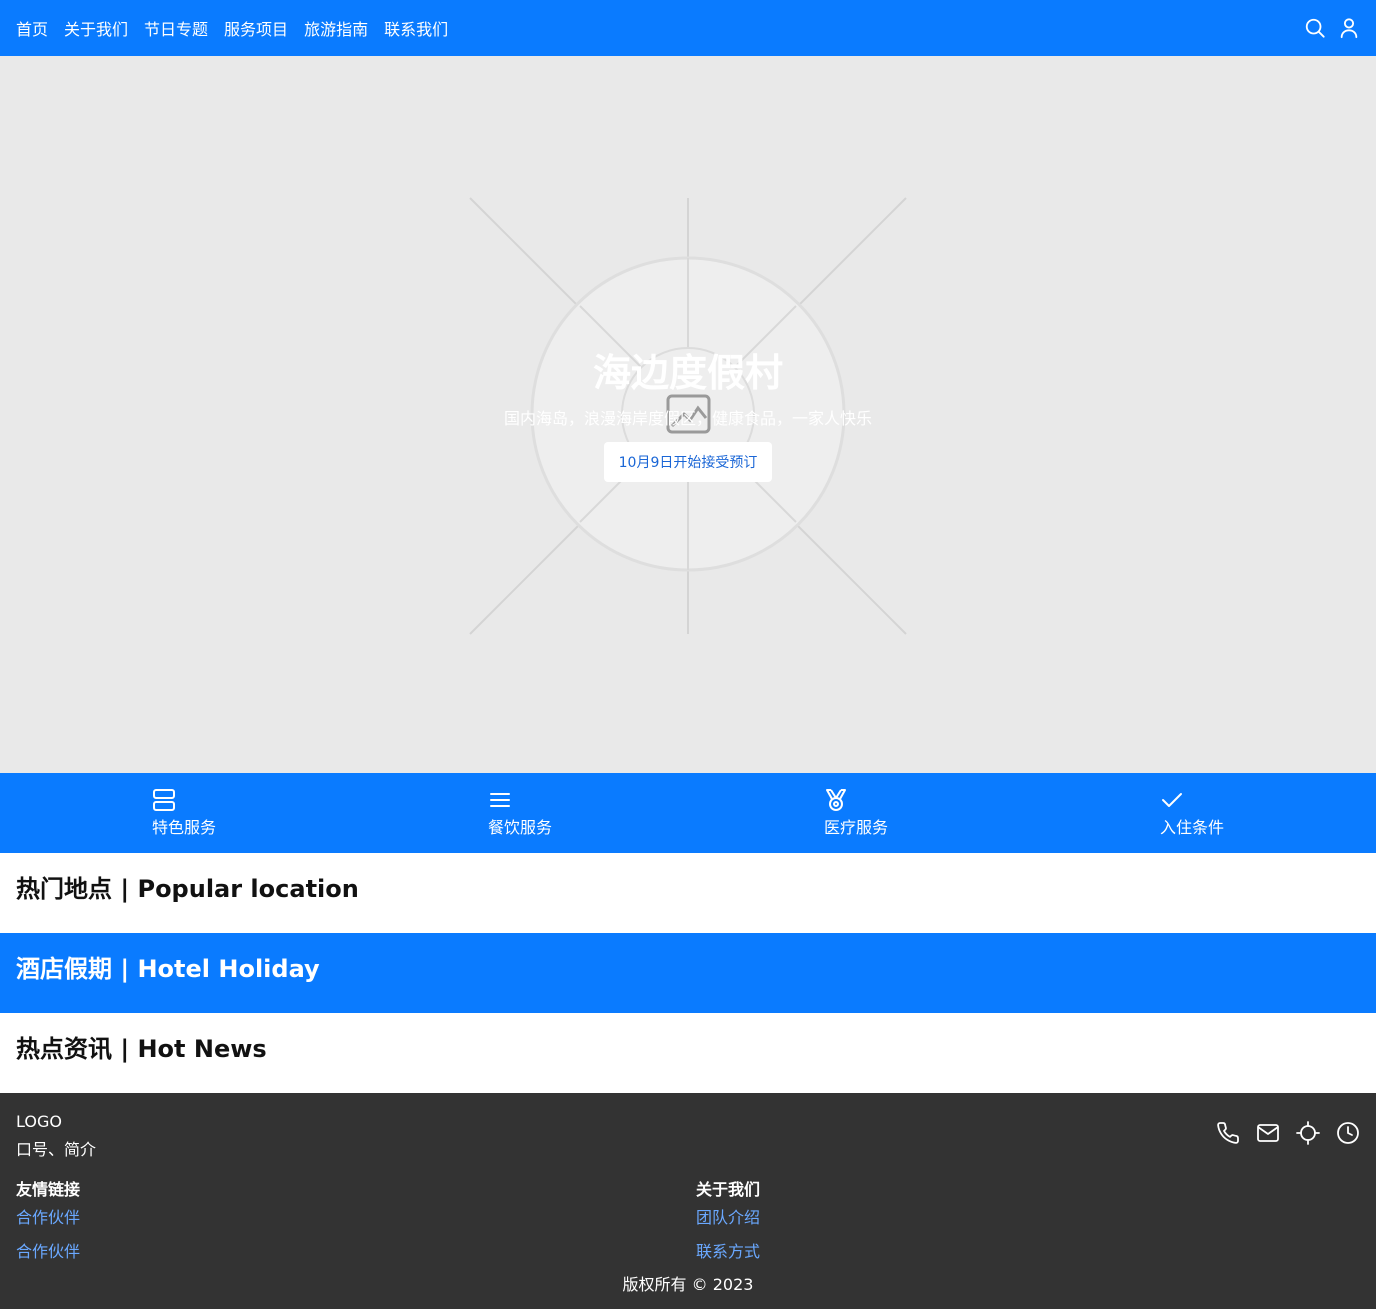 Image resolution: width=1376 pixels, height=1309 pixels. I want to click on phone-icon, so click(1228, 1133).